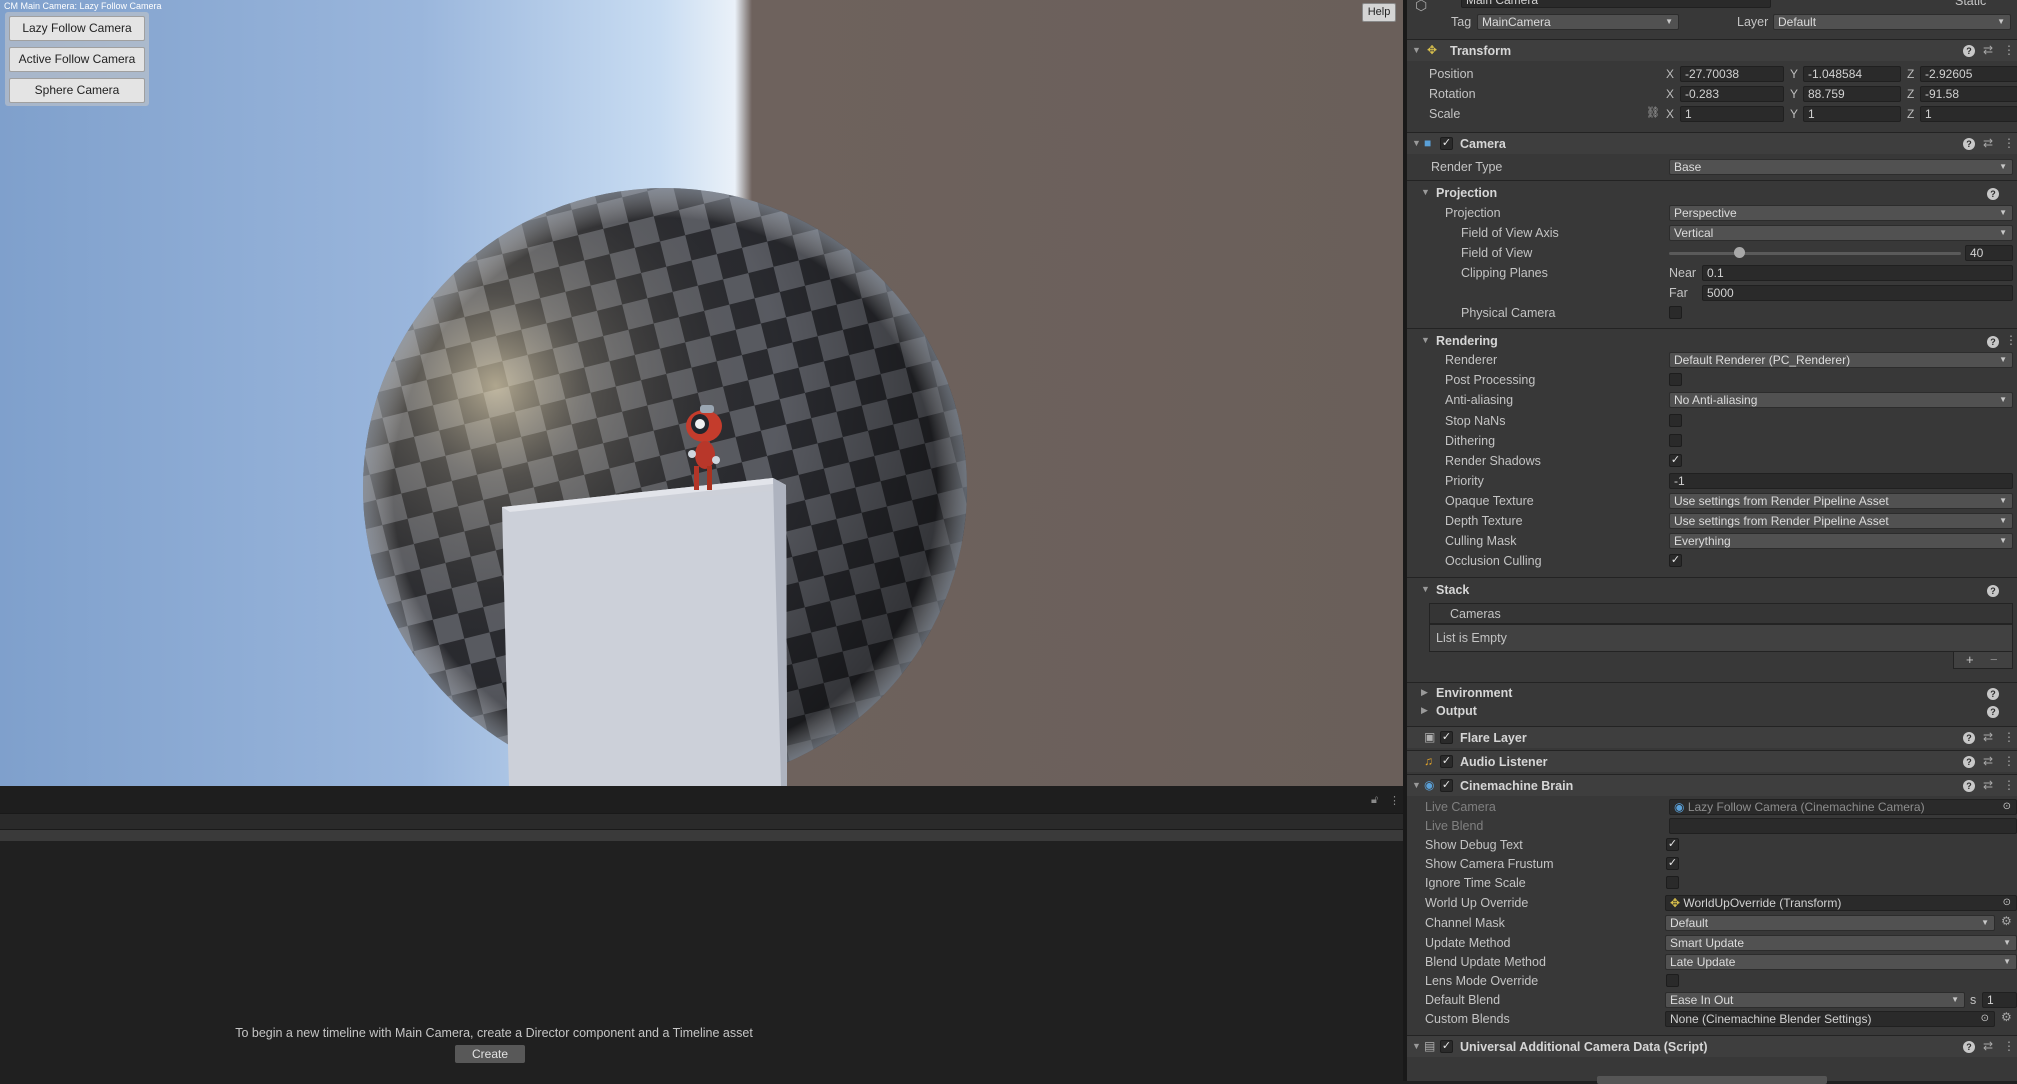 The width and height of the screenshot is (2017, 1084). Describe the element at coordinates (77, 28) in the screenshot. I see `lazy-follow-camera-button: Lazy Follow Camera` at that location.